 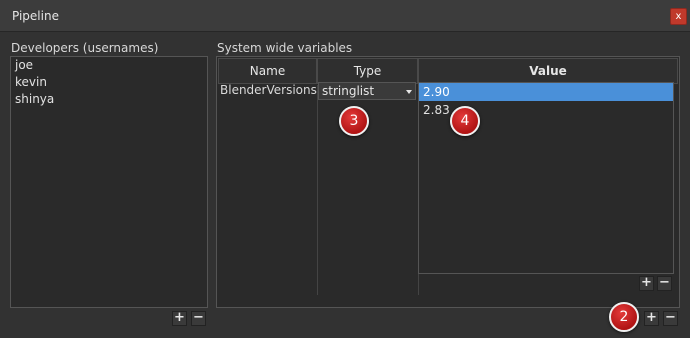 I want to click on title-bar: Pipeline x, so click(x=345, y=16).